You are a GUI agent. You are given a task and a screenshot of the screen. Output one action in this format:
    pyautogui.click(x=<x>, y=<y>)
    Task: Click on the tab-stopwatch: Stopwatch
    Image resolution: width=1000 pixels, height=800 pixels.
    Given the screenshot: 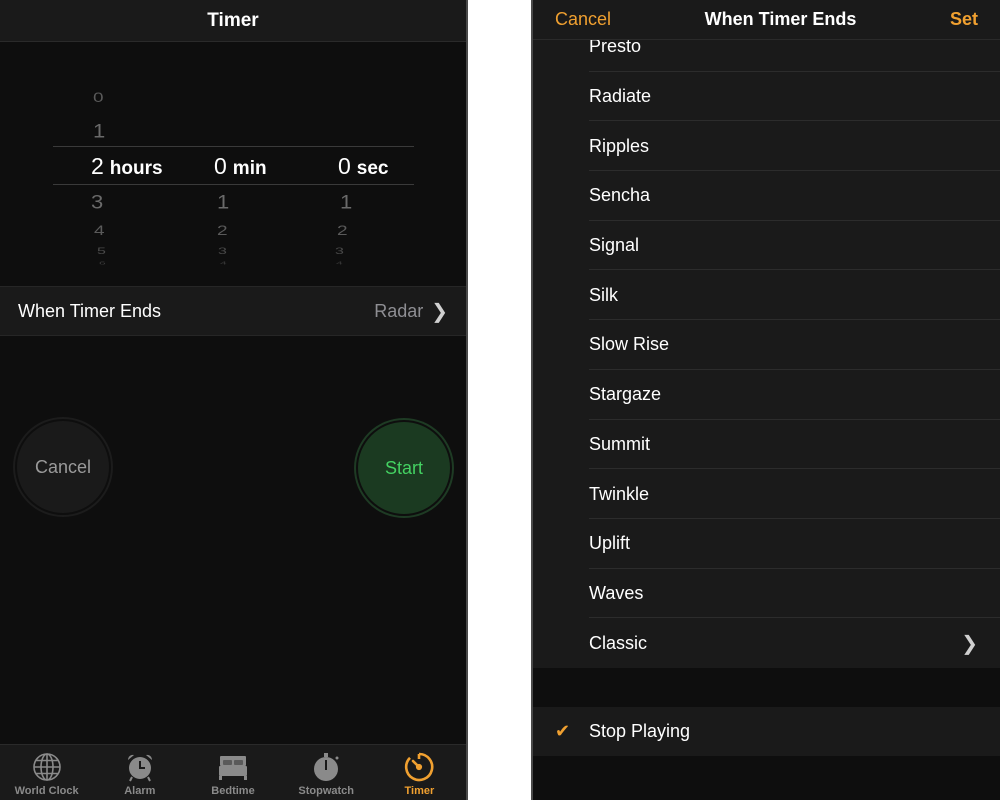 What is the action you would take?
    pyautogui.click(x=326, y=772)
    